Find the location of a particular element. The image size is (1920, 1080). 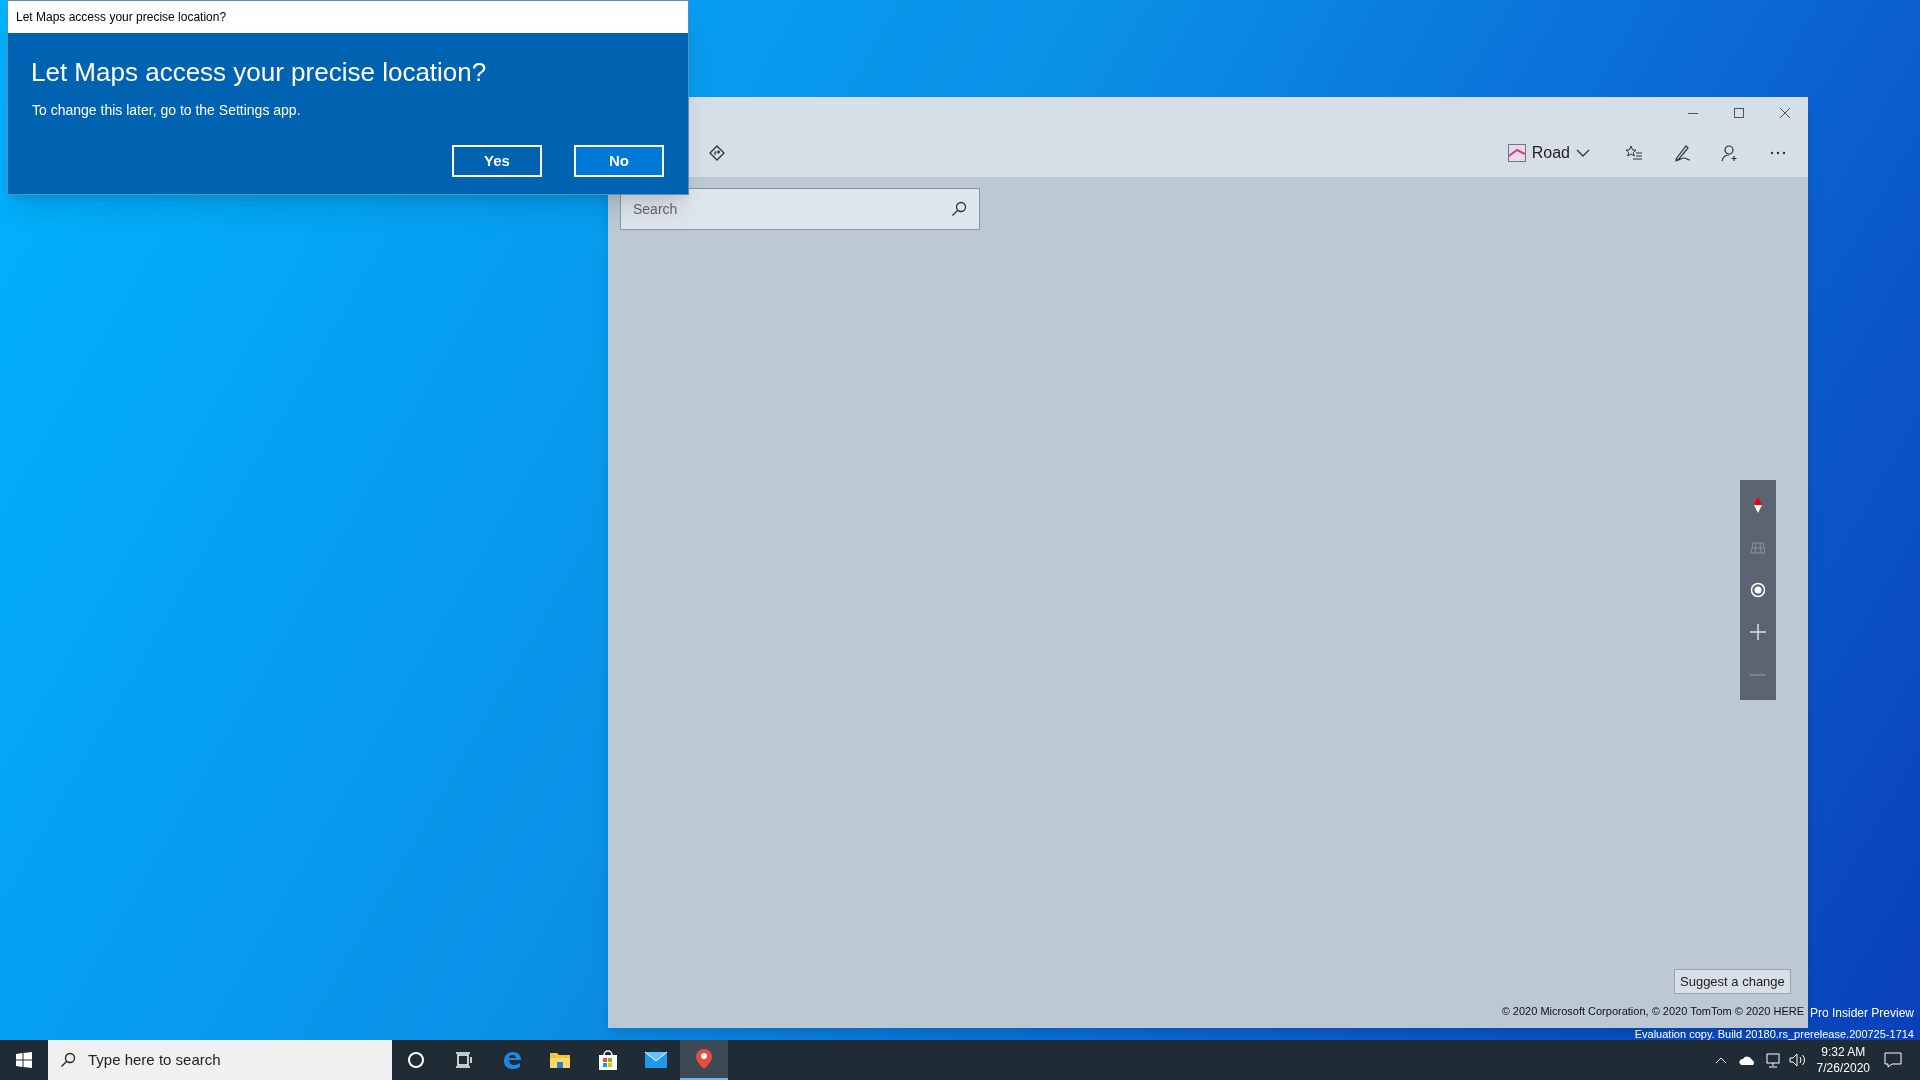

folder-icon is located at coordinates (560, 1060).